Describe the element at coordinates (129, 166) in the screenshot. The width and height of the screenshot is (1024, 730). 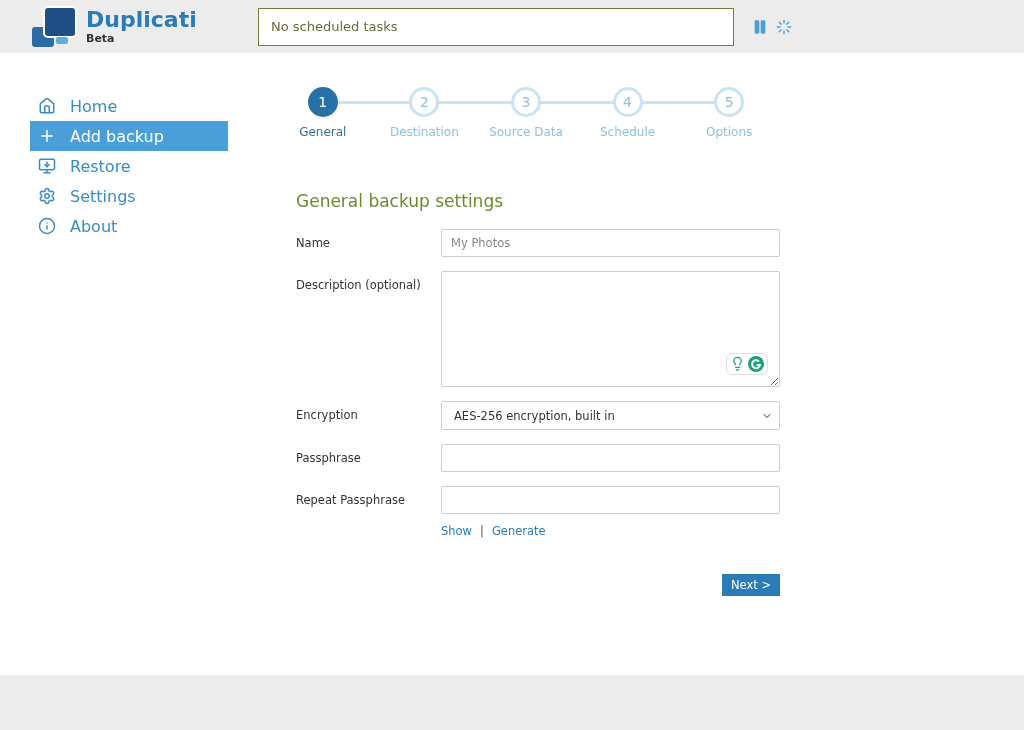
I see `sidebar-item: Restore` at that location.